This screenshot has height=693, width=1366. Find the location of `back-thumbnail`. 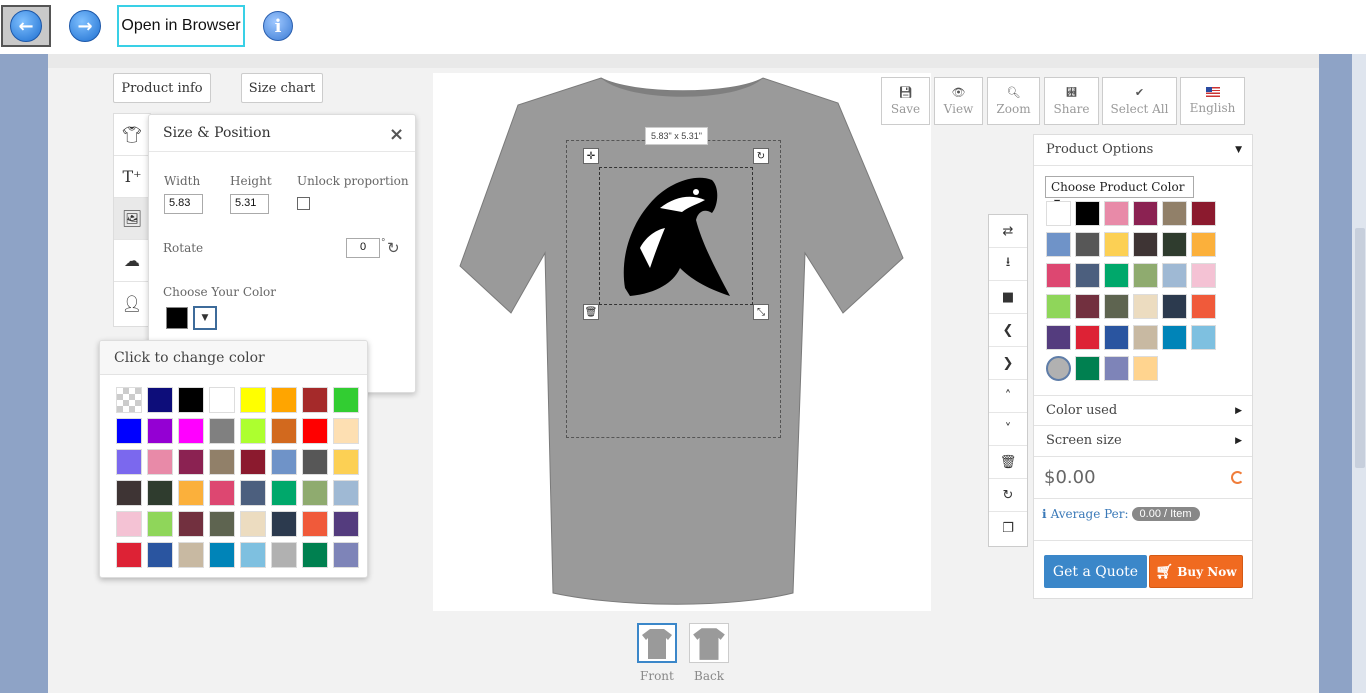

back-thumbnail is located at coordinates (709, 643).